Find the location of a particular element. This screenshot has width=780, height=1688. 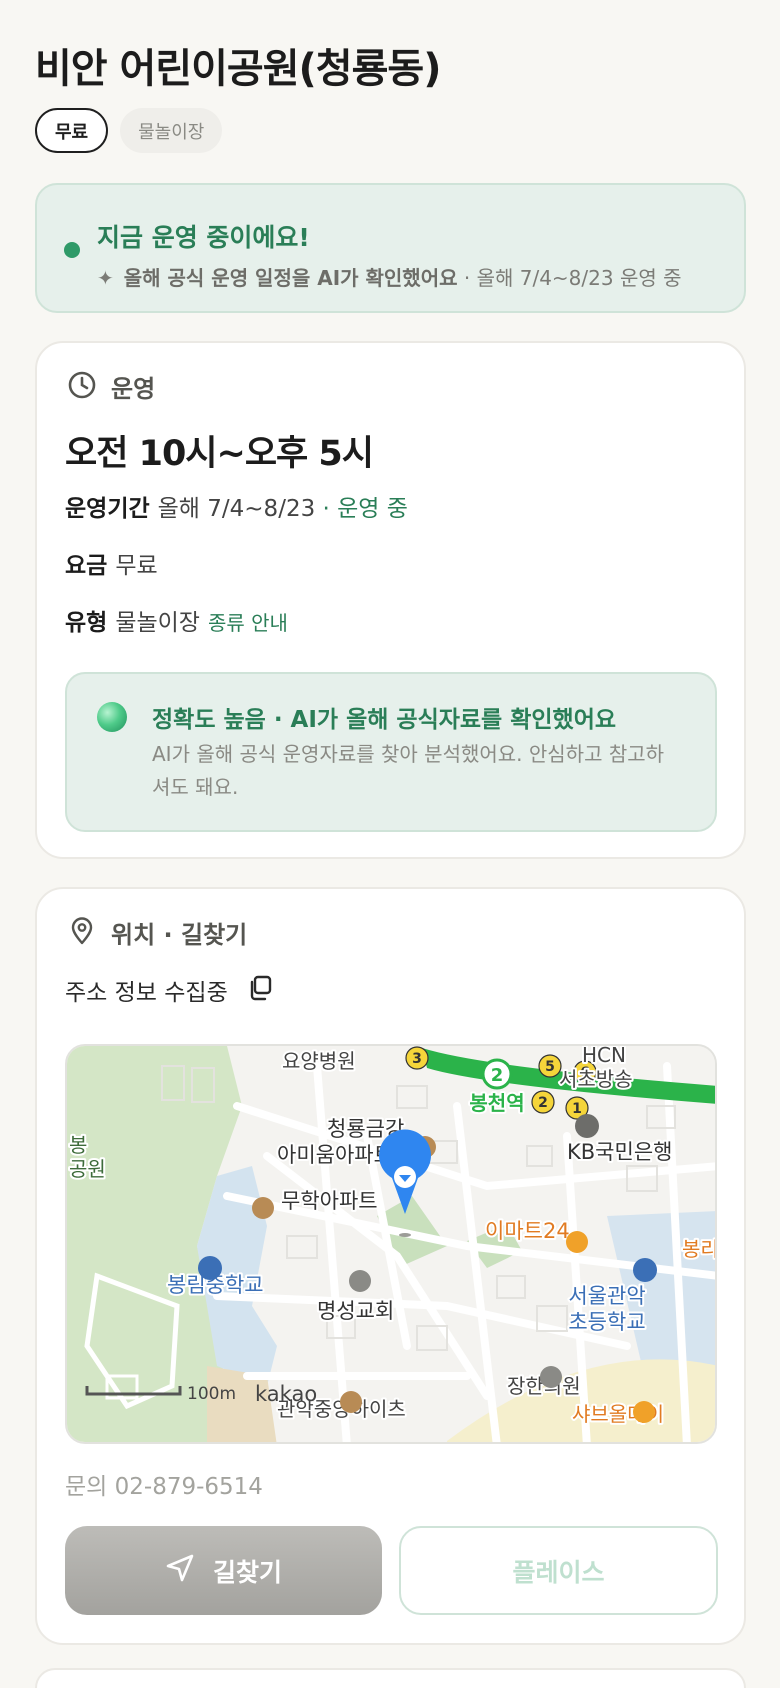

operation-header: 운영 is located at coordinates (111, 386).